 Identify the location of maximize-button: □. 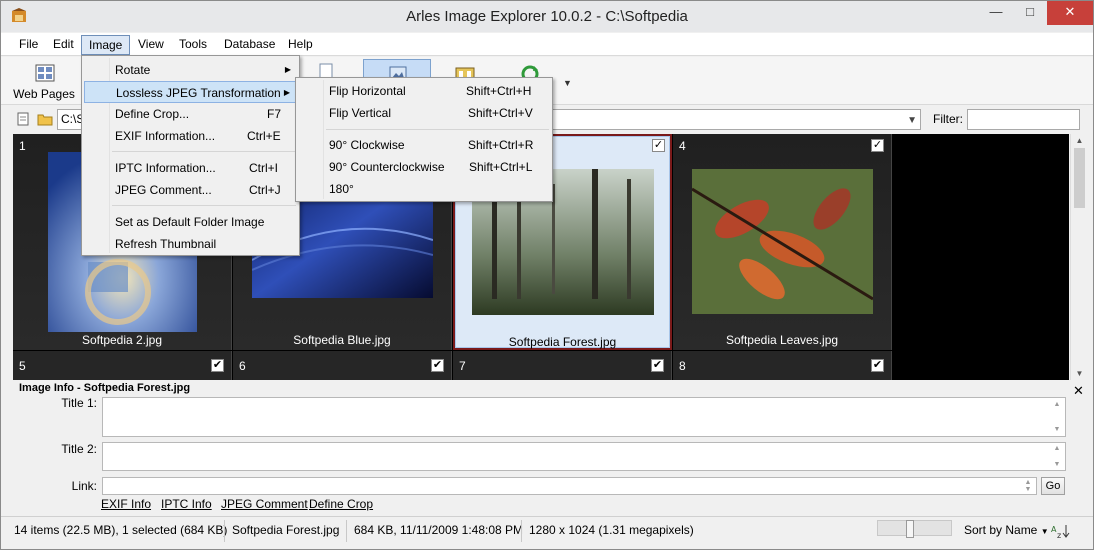
(1030, 13).